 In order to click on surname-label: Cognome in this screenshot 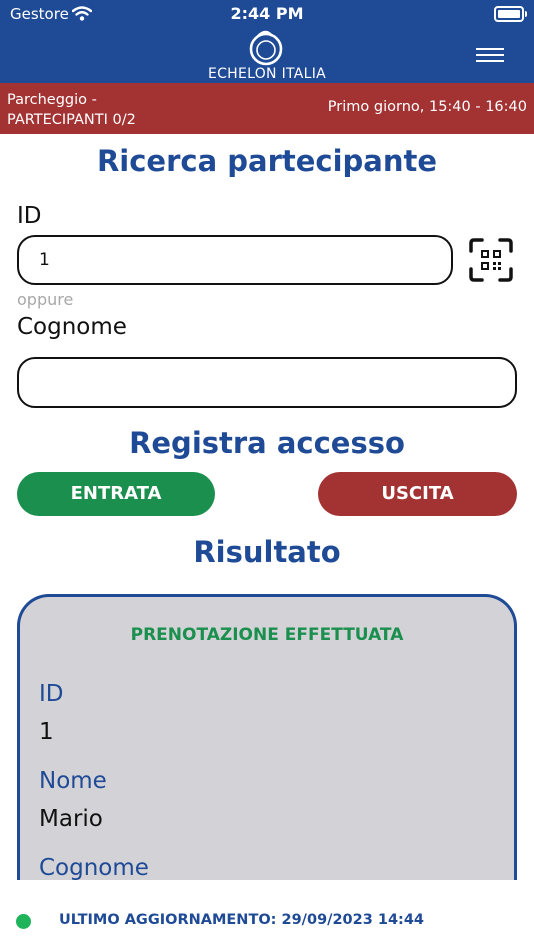, I will do `click(72, 327)`.